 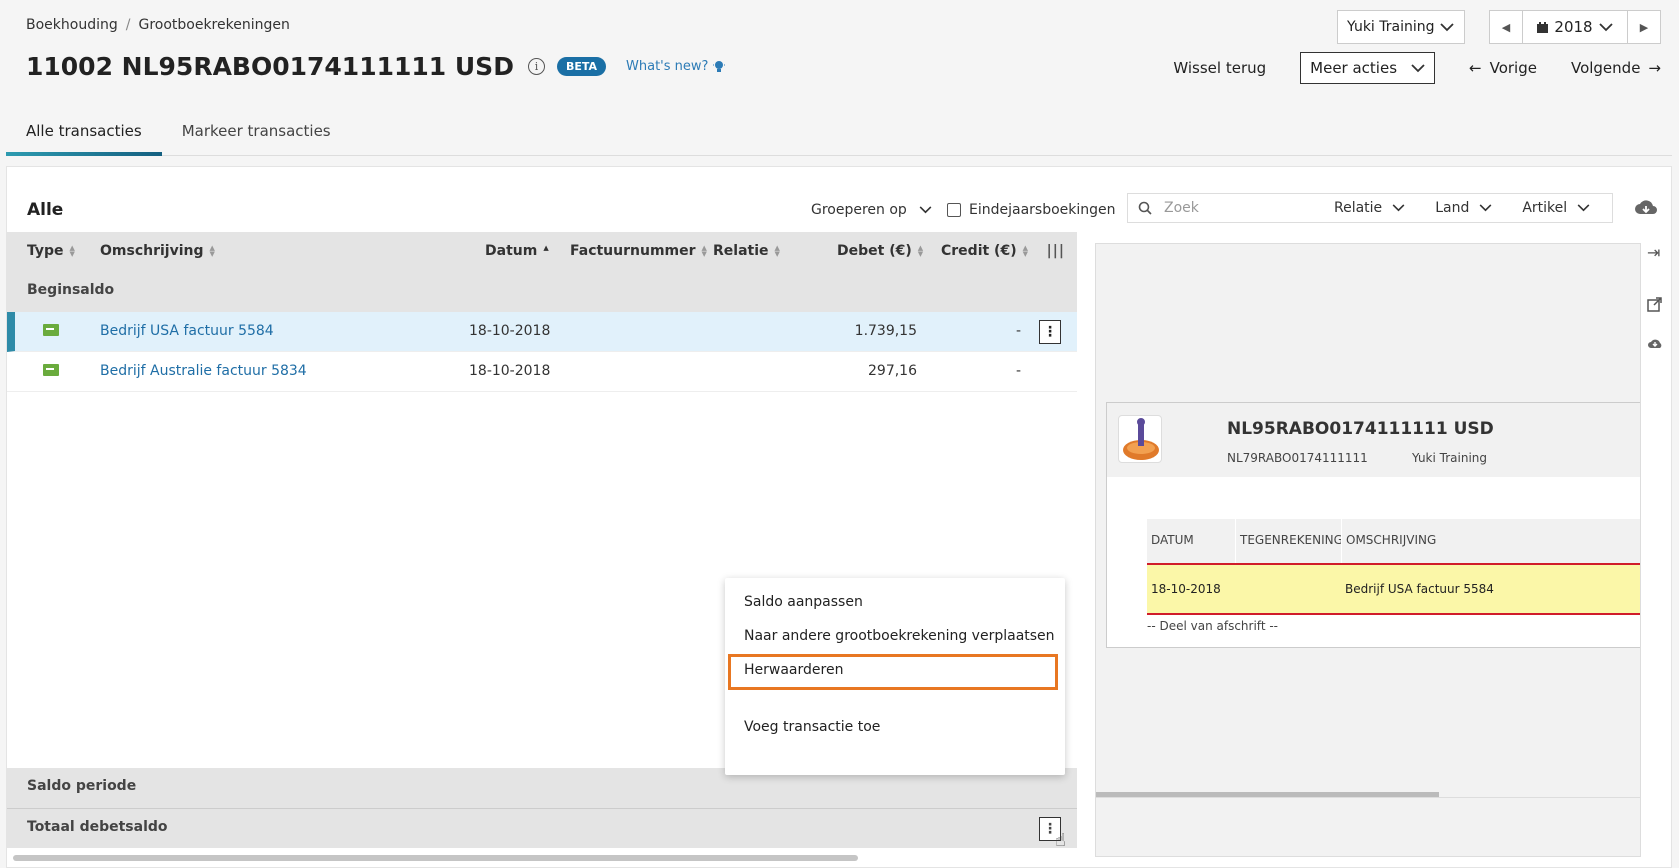 What do you see at coordinates (270, 66) in the screenshot?
I see `page-title: 11002 NL95RABO0174111111 USD` at bounding box center [270, 66].